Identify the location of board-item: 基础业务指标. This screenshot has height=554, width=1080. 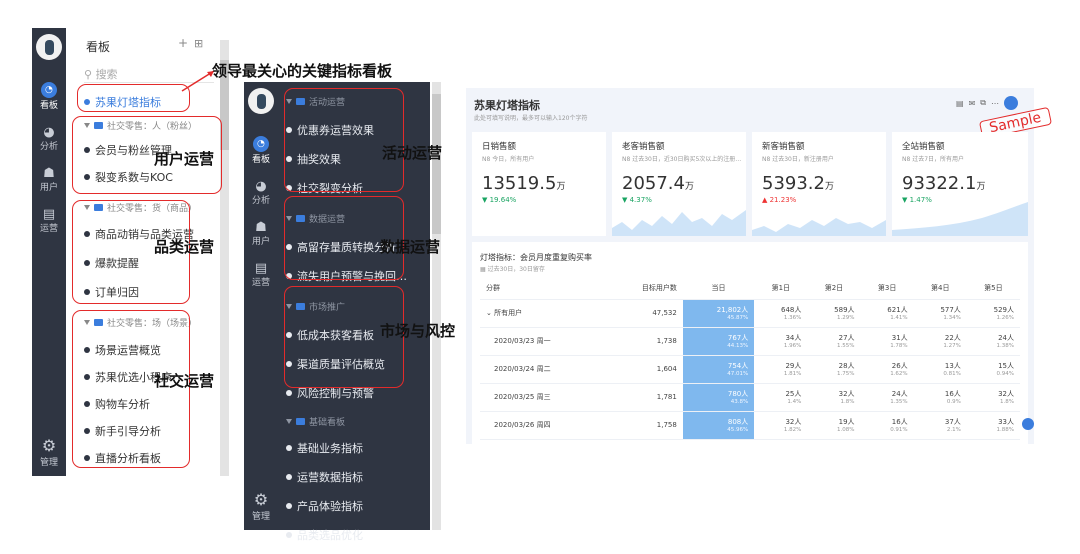
(358, 448).